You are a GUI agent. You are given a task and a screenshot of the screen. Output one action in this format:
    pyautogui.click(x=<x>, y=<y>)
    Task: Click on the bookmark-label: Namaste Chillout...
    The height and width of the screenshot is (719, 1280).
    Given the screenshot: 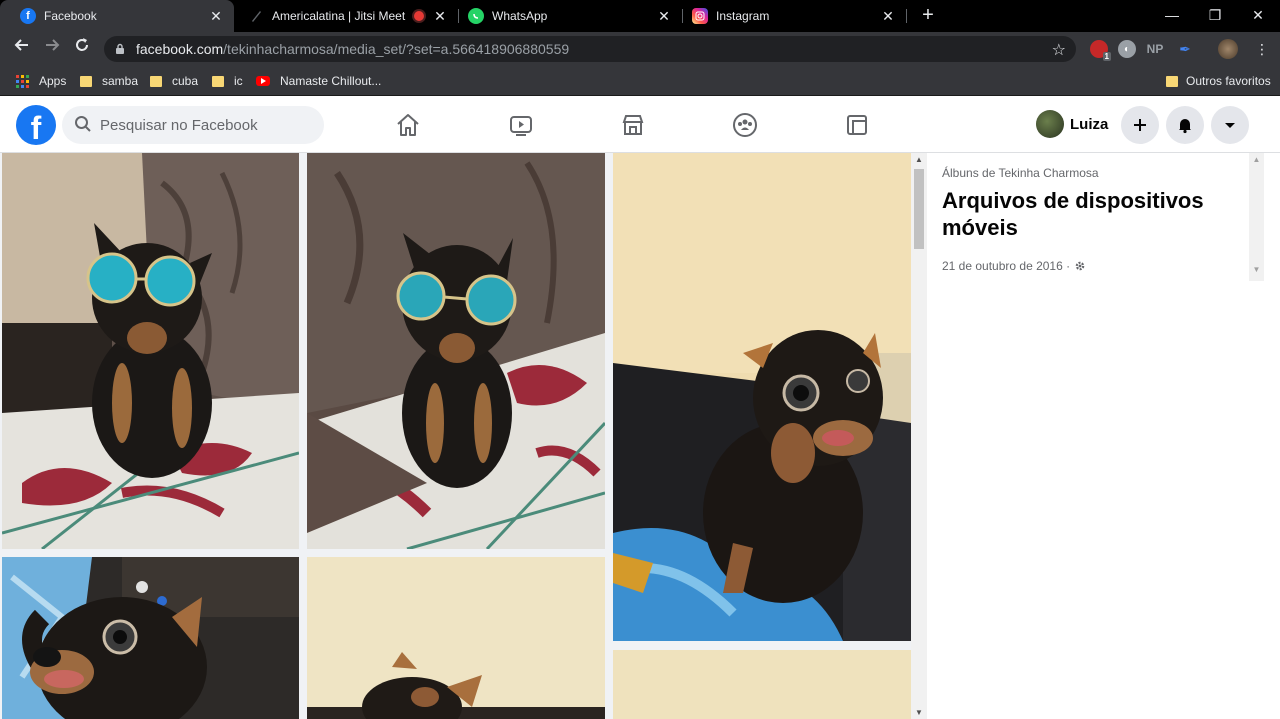 What is the action you would take?
    pyautogui.click(x=331, y=81)
    